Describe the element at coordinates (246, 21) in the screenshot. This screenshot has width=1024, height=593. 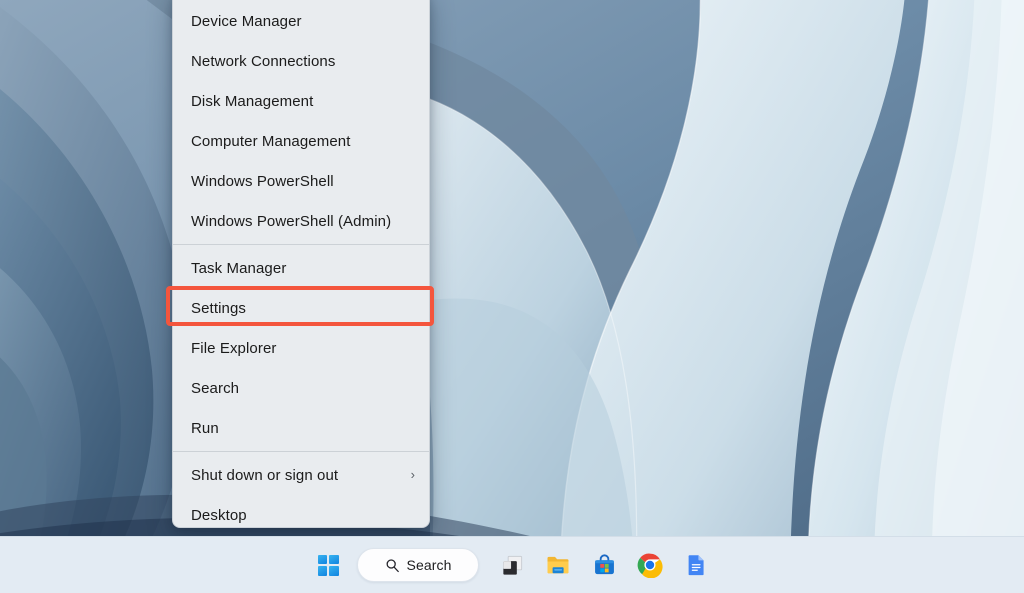
I see `menu-item-label: Device Manager` at that location.